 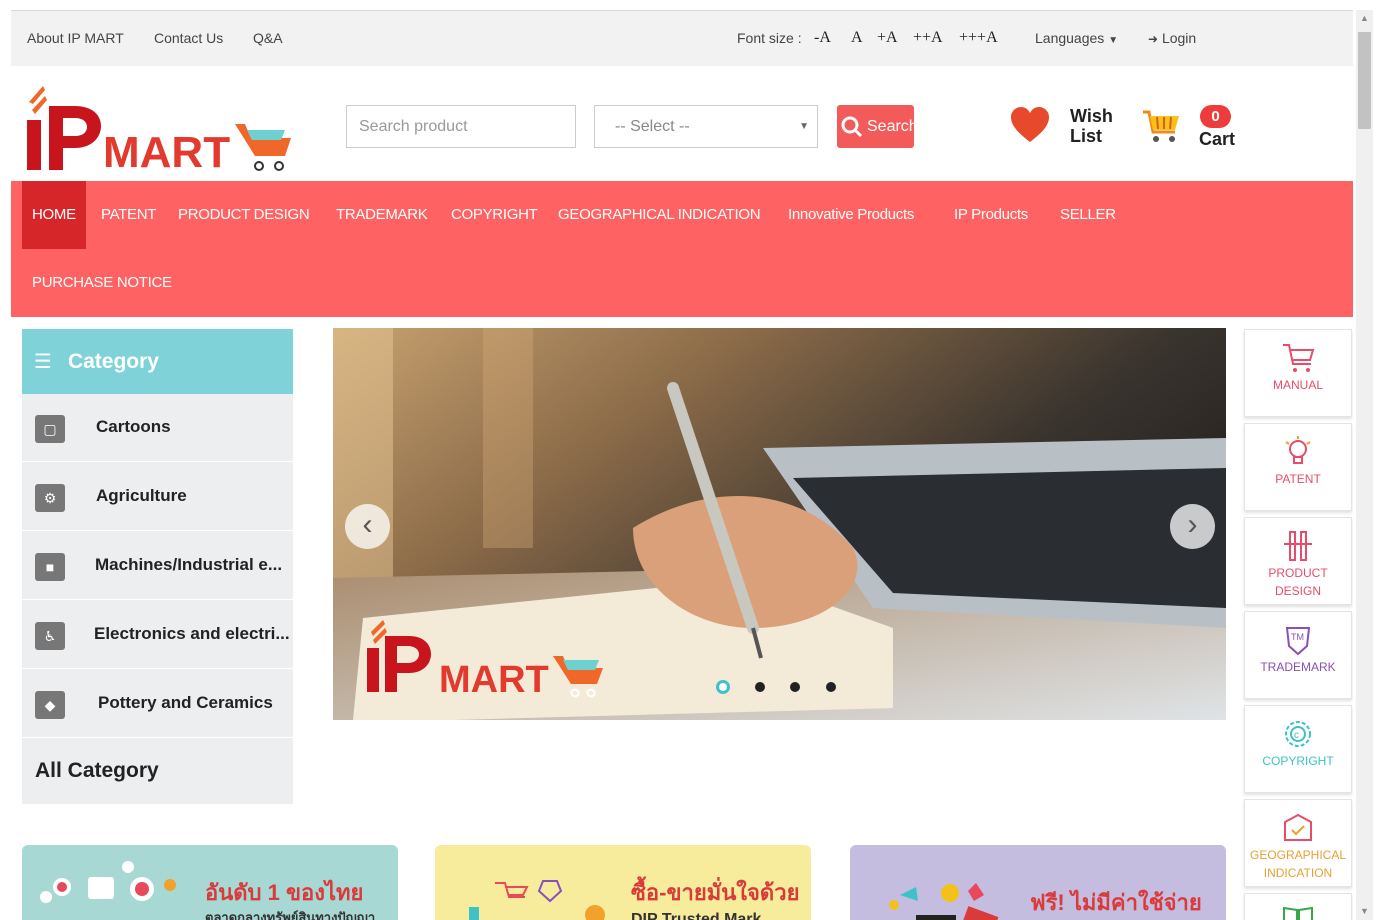 I want to click on monitor-icon: ▢, so click(x=50, y=429).